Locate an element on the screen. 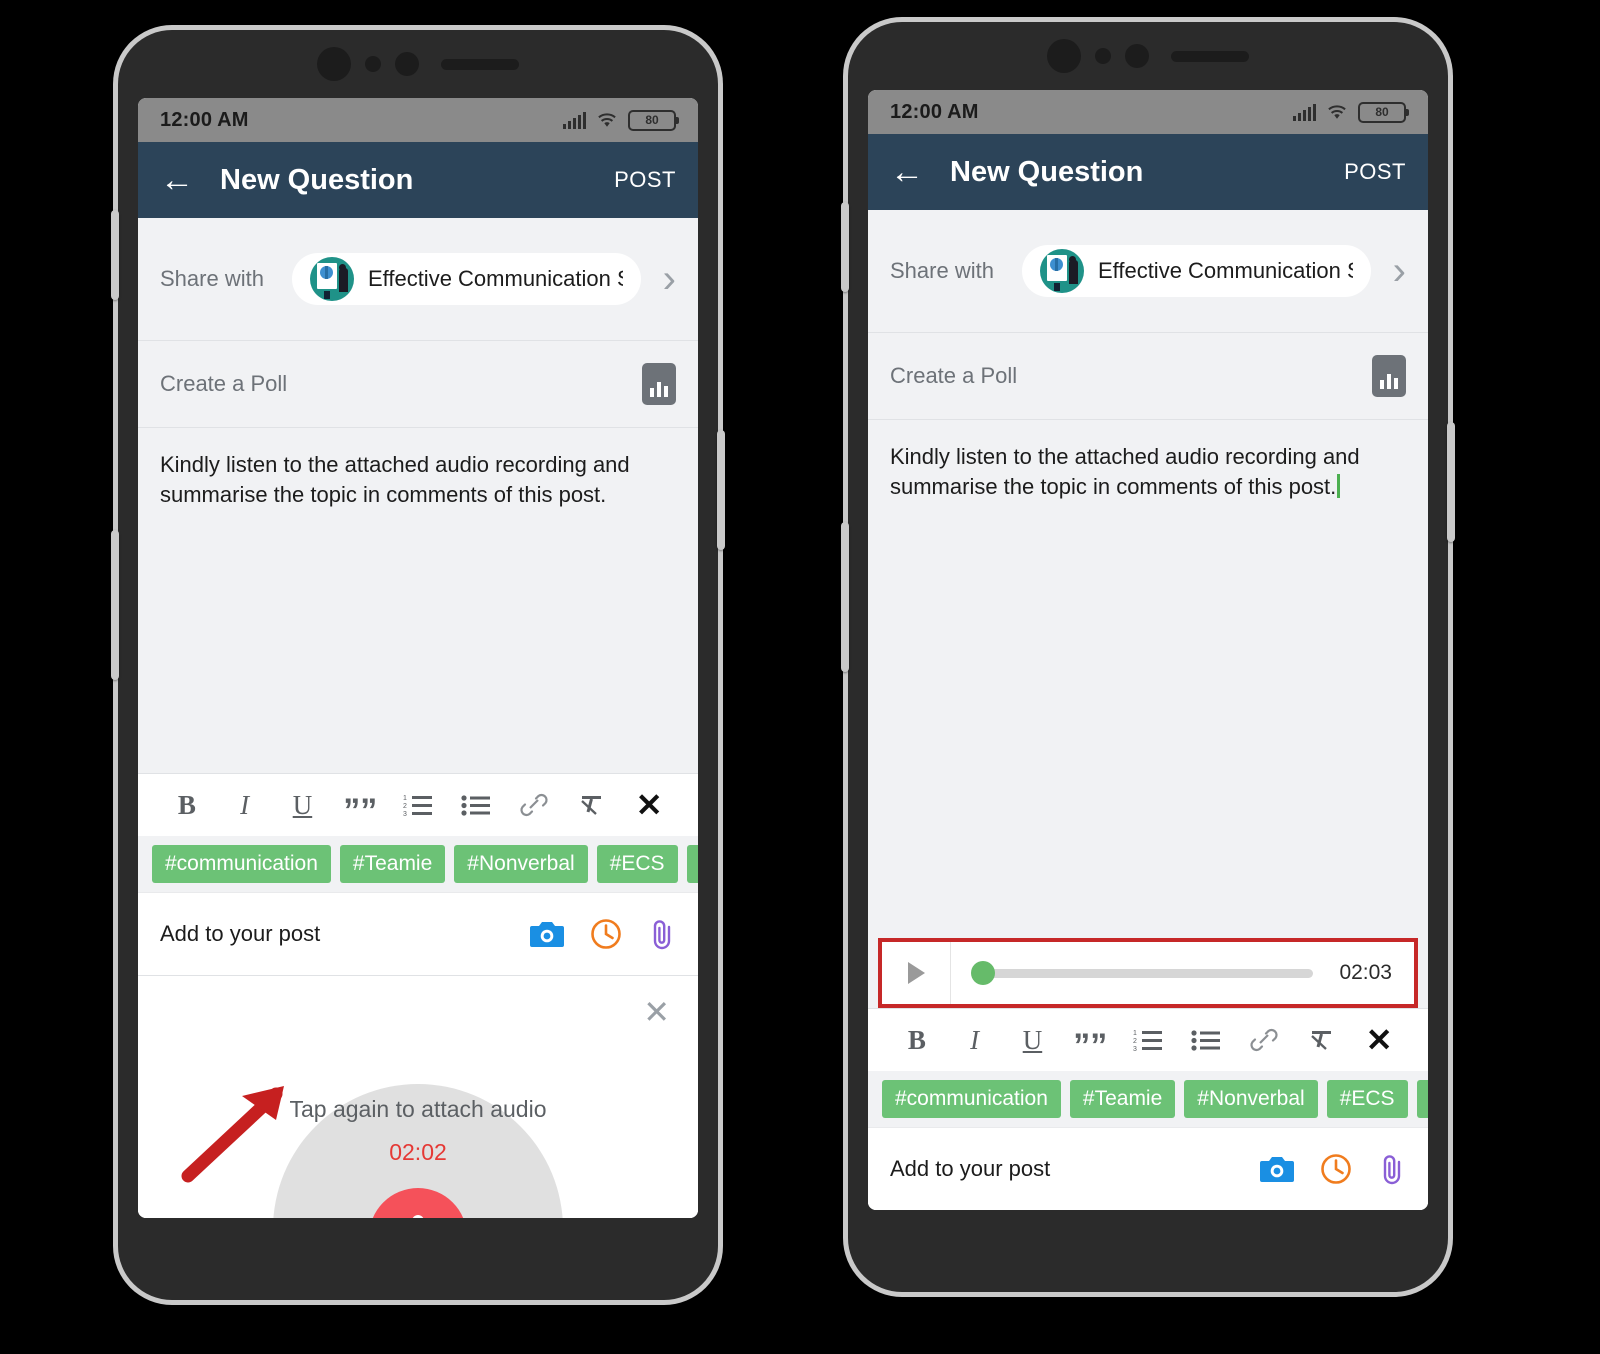 This screenshot has height=1354, width=1600. audio-progress-knob is located at coordinates (983, 973).